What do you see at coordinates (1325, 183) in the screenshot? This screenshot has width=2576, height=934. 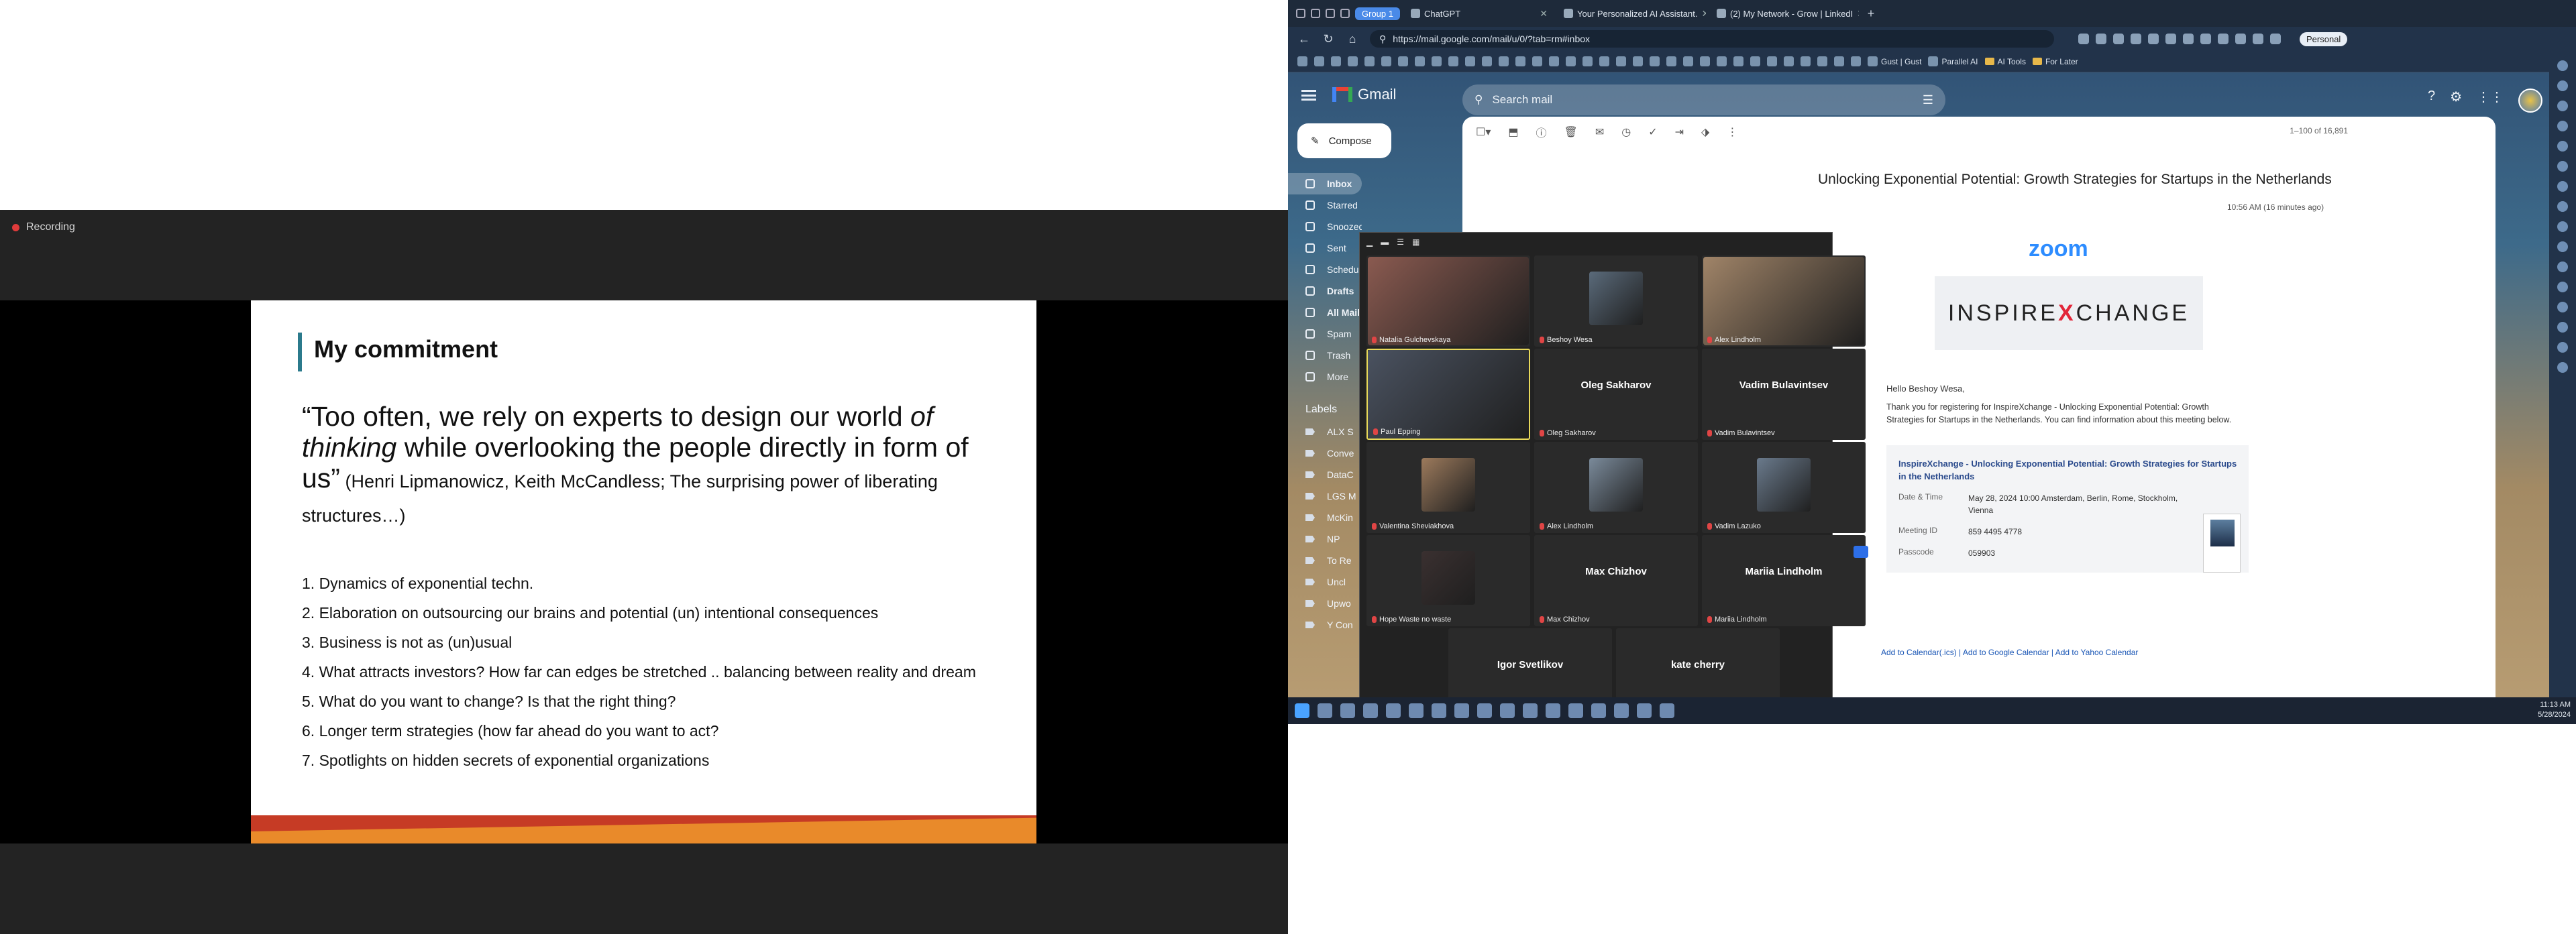 I see `nav-item-inbox: Inbox` at bounding box center [1325, 183].